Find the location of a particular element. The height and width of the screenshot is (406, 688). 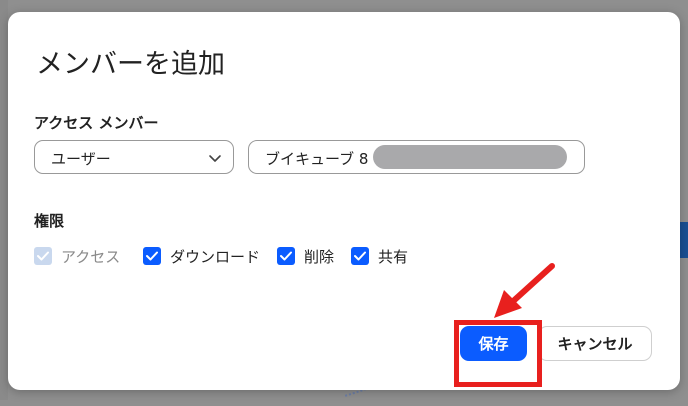

member-type-select: ユーザー is located at coordinates (134, 157).